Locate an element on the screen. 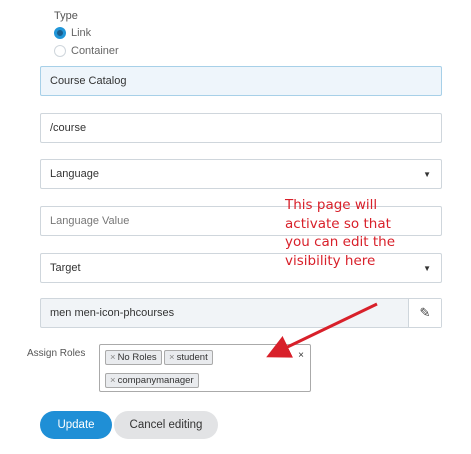 This screenshot has width=471, height=454. annotation-arrow-icon is located at coordinates (322, 330).